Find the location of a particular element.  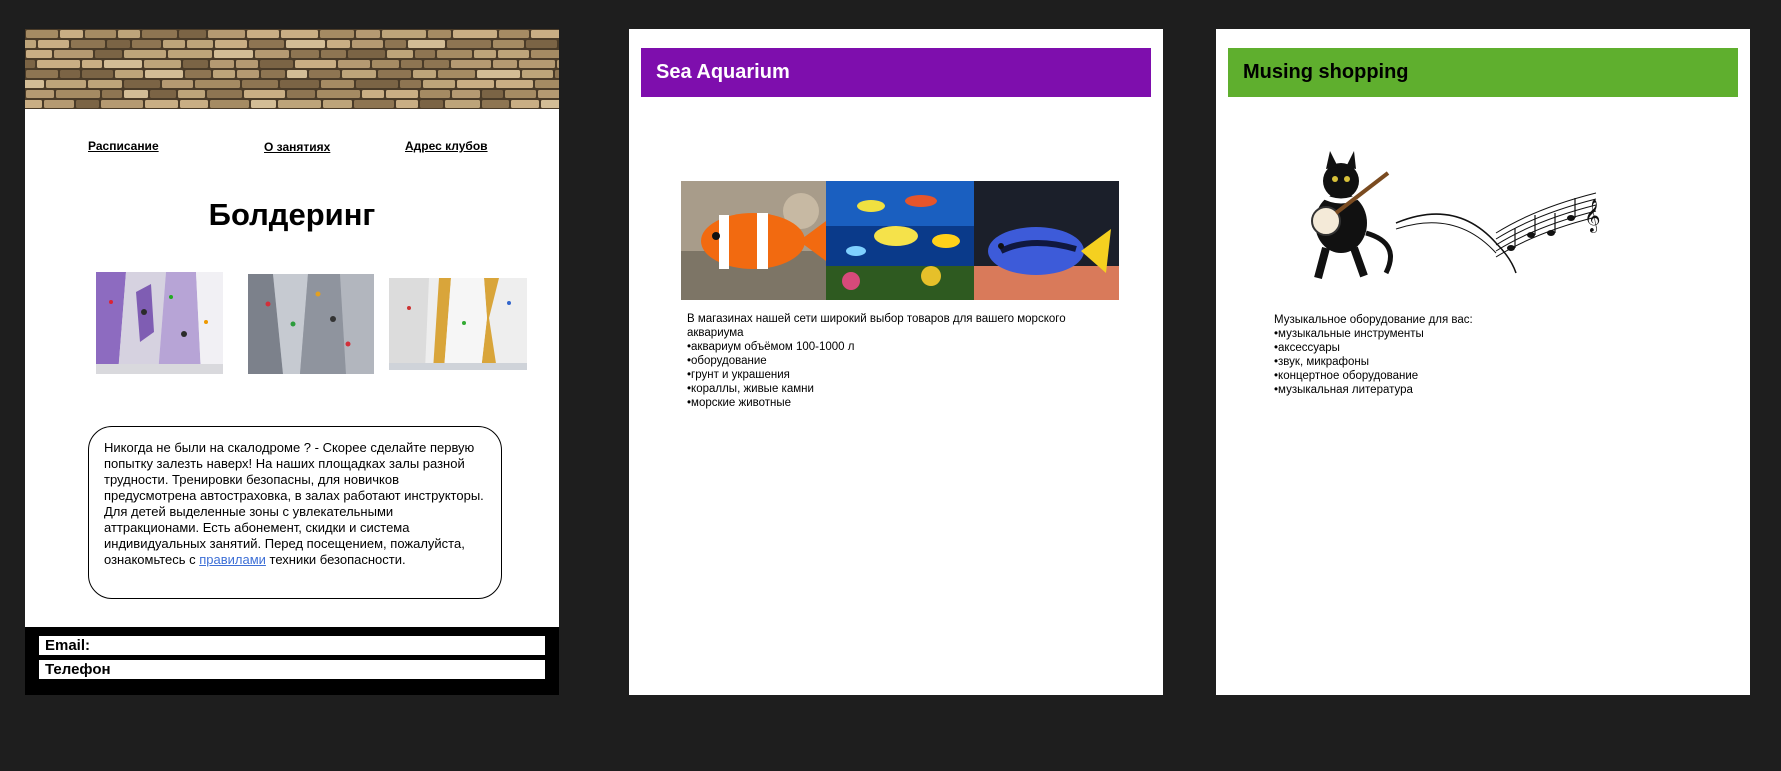

list-item: аксессуары is located at coordinates (1454, 348).